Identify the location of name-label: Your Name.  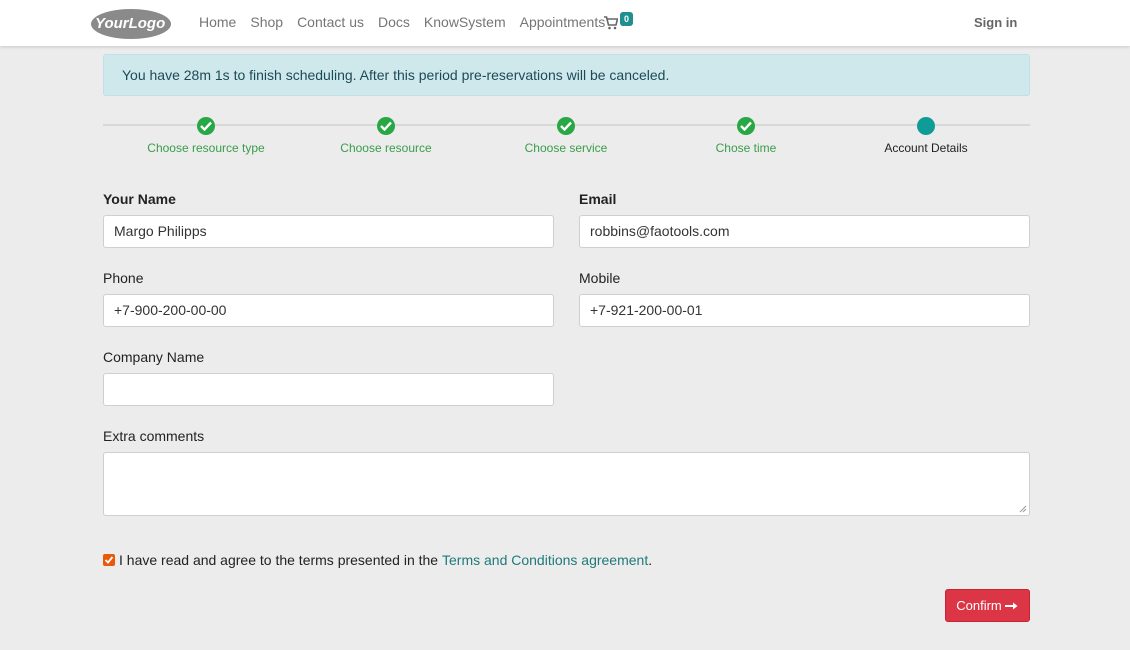
(139, 199).